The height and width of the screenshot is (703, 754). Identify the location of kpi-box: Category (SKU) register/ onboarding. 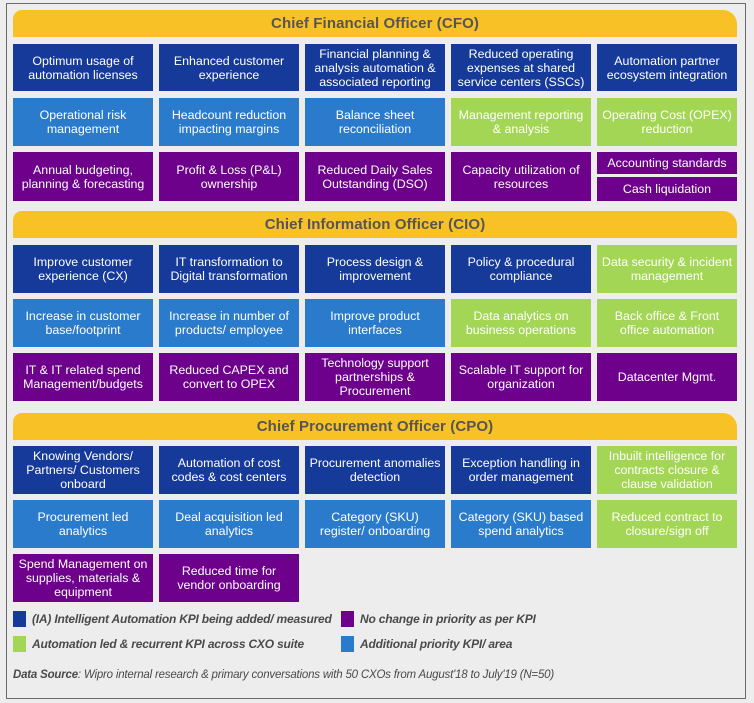
(375, 524).